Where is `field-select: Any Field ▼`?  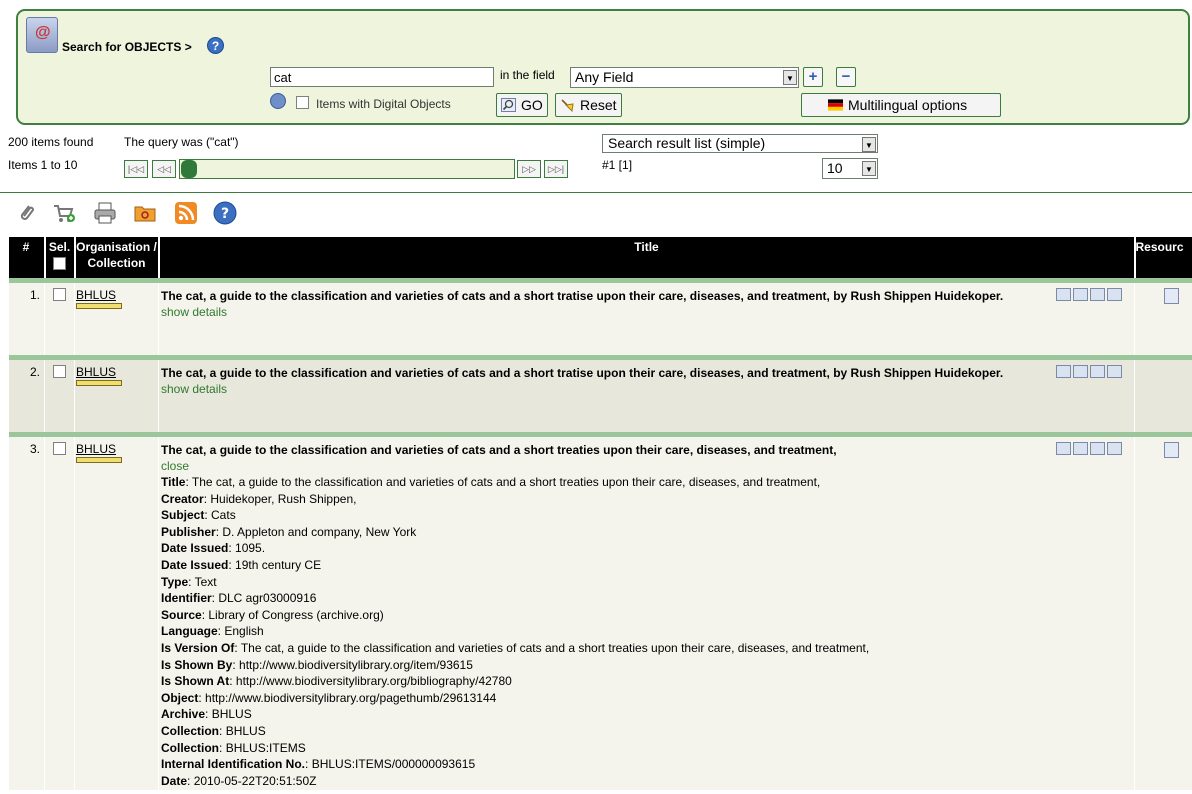 field-select: Any Field ▼ is located at coordinates (684, 77).